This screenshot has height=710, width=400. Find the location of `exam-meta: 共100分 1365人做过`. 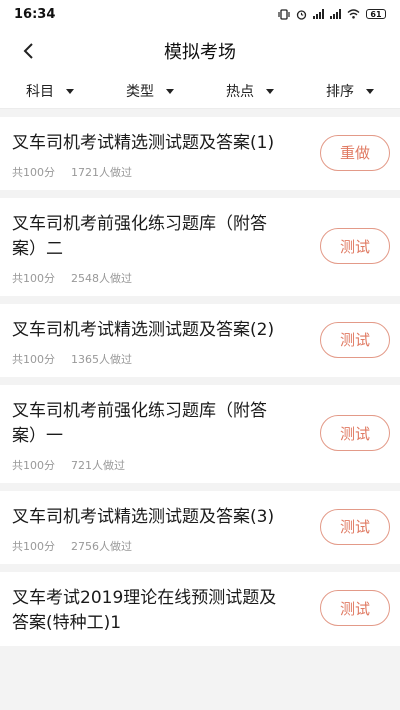

exam-meta: 共100分 1365人做过 is located at coordinates (151, 359).